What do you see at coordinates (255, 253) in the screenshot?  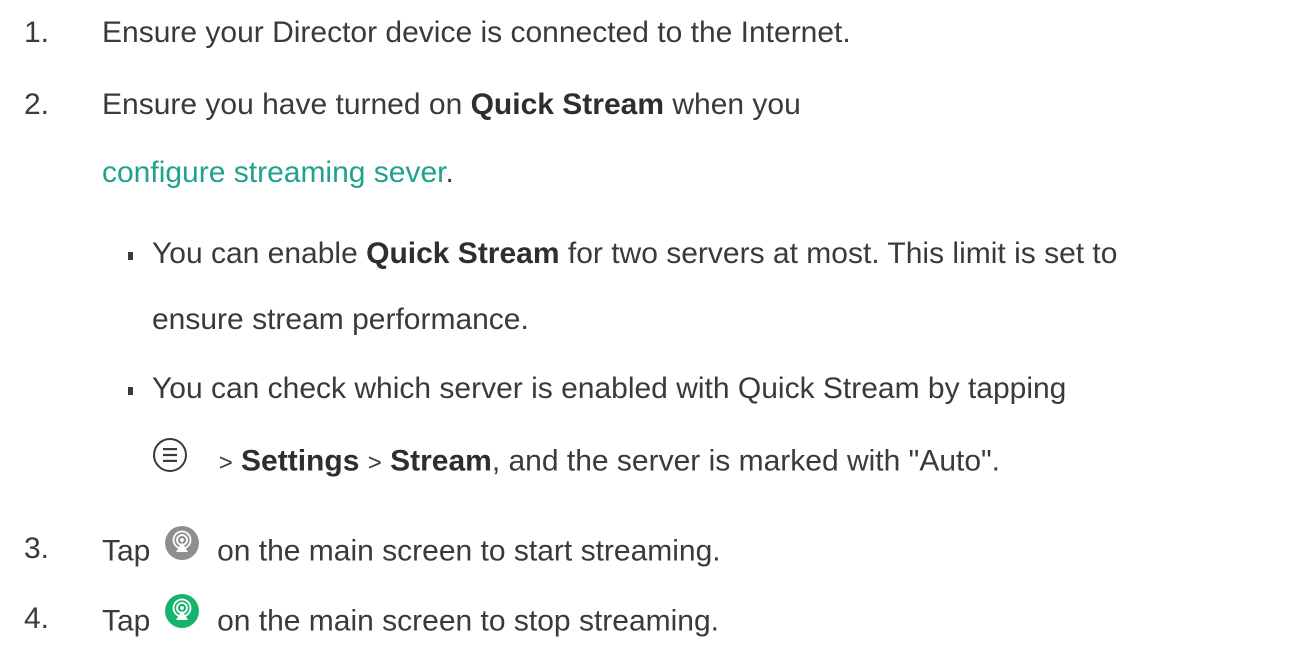 I see `bullet-text-pre: You can enable` at bounding box center [255, 253].